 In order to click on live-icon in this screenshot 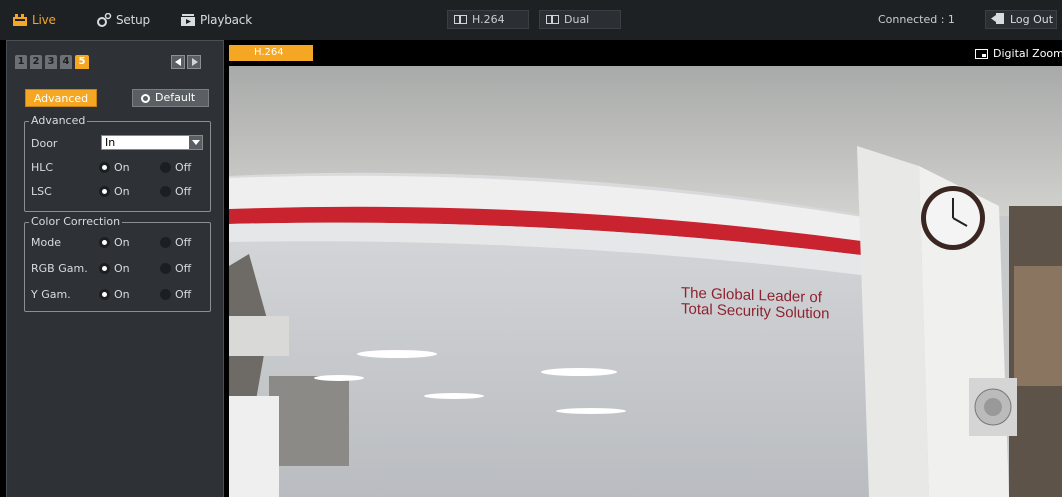, I will do `click(20, 20)`.